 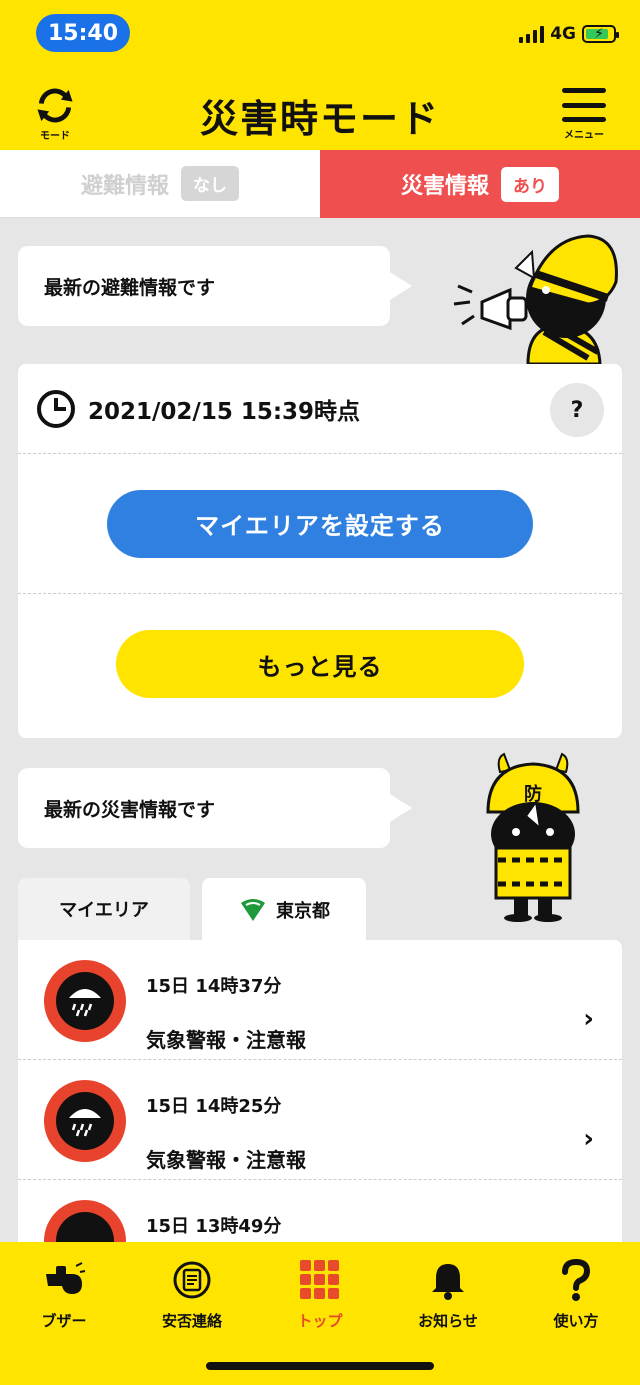 I want to click on safety-check-icon, so click(x=192, y=1280).